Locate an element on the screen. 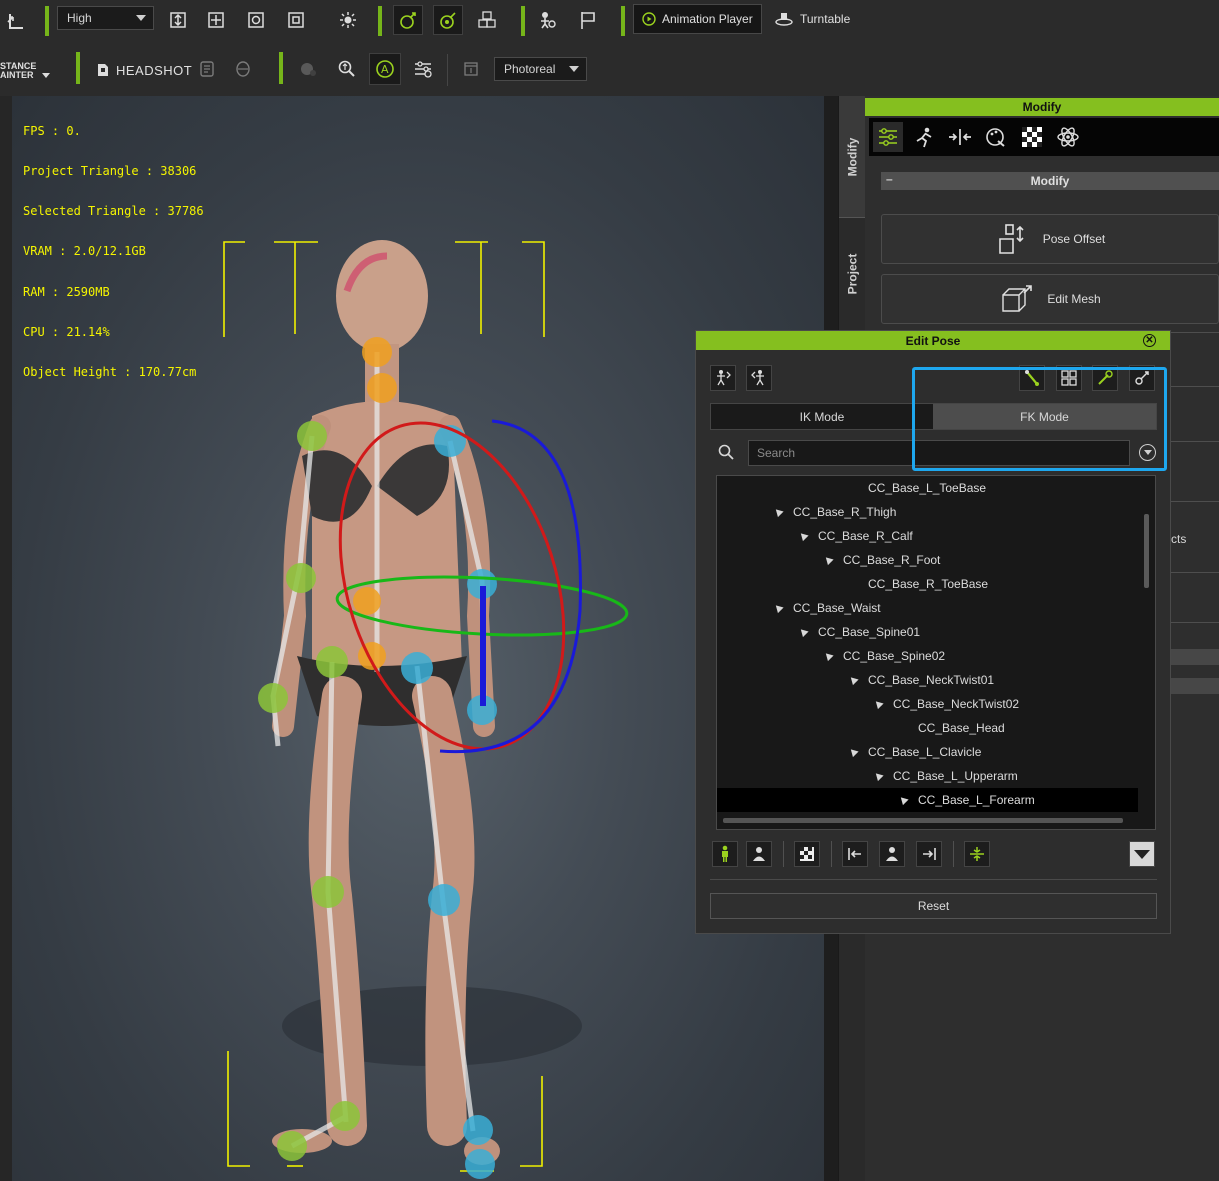 This screenshot has height=1181, width=1219. tree-row: CC_Base_R_ToeBase is located at coordinates (927, 584).